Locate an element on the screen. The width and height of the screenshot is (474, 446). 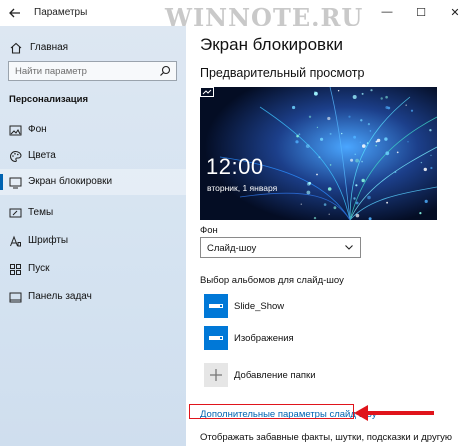
red-arrow-icon is located at coordinates (394, 413).